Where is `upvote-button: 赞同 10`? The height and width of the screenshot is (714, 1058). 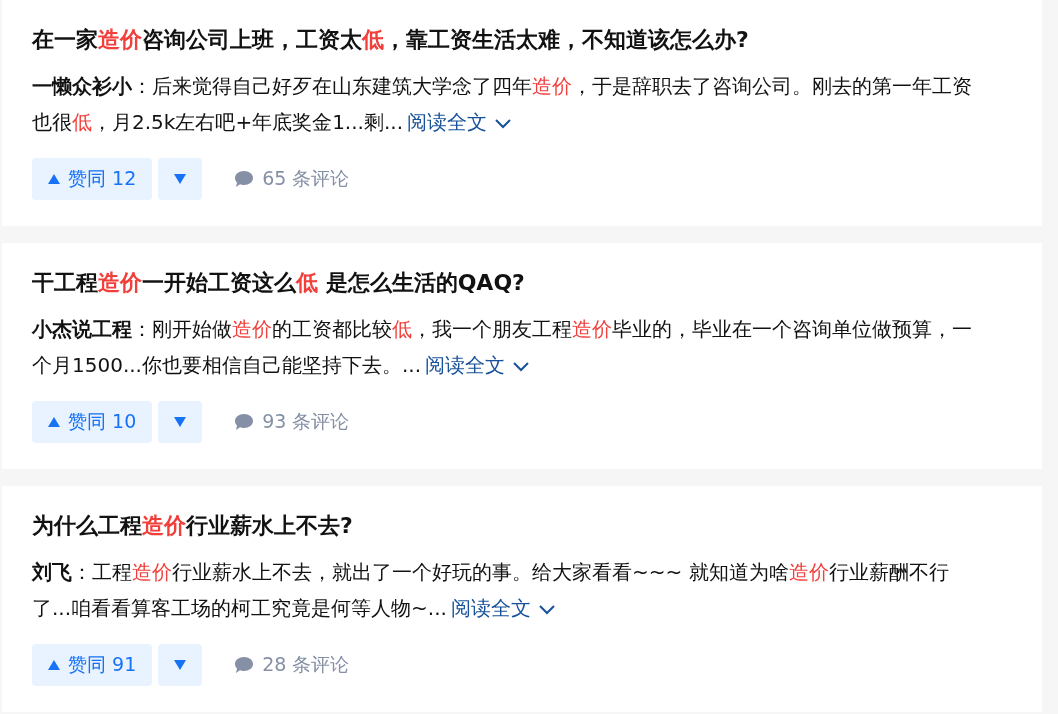
upvote-button: 赞同 10 is located at coordinates (92, 422).